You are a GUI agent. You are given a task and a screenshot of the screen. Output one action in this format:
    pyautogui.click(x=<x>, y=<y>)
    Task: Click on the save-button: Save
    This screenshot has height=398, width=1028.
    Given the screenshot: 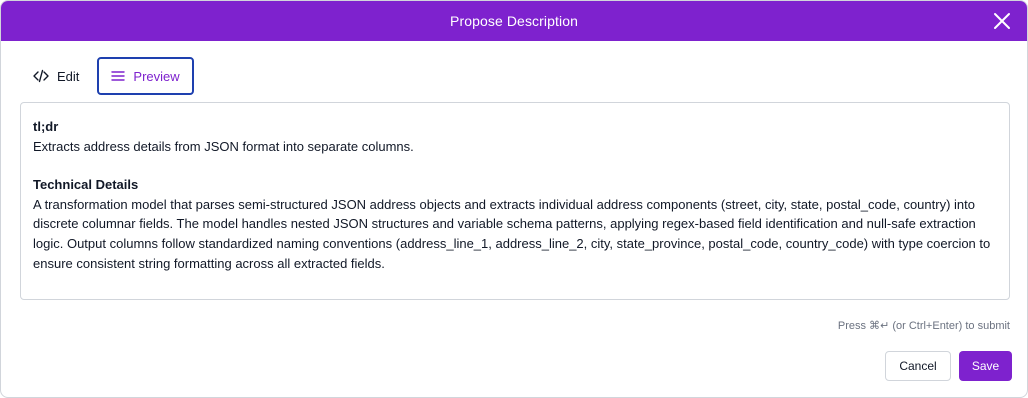 What is the action you would take?
    pyautogui.click(x=985, y=366)
    